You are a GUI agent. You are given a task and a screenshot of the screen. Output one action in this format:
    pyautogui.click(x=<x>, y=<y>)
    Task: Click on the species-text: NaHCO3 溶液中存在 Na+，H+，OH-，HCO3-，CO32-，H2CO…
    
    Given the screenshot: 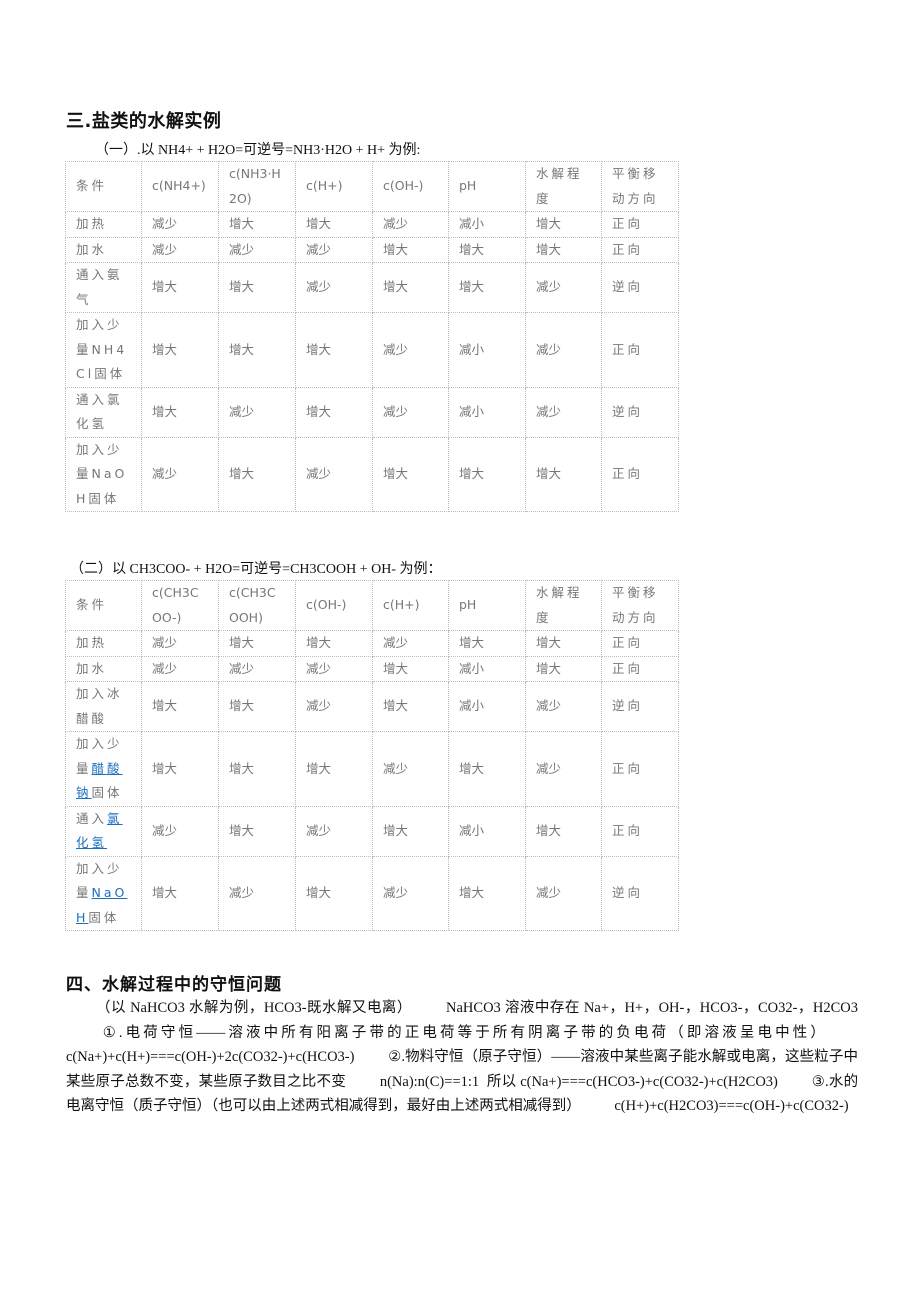 What is the action you would take?
    pyautogui.click(x=652, y=1008)
    